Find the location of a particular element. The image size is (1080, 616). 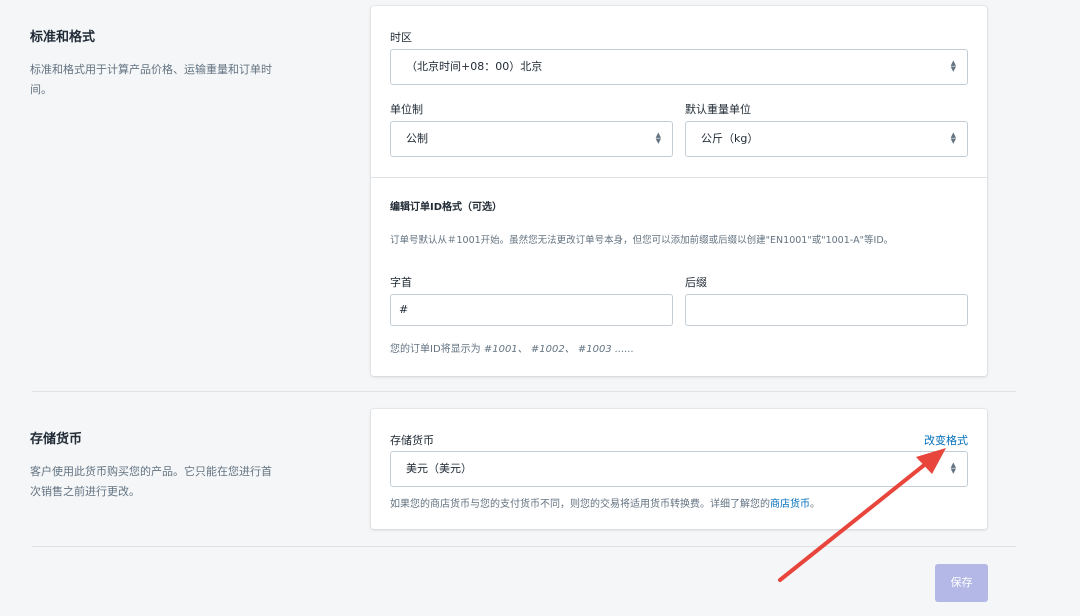

card-divider is located at coordinates (679, 177).